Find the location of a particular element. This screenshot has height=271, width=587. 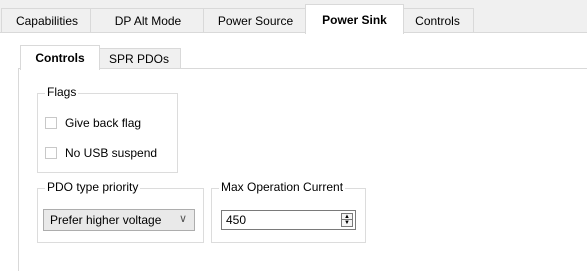

tab-power-sink: Power Sink is located at coordinates (354, 19).